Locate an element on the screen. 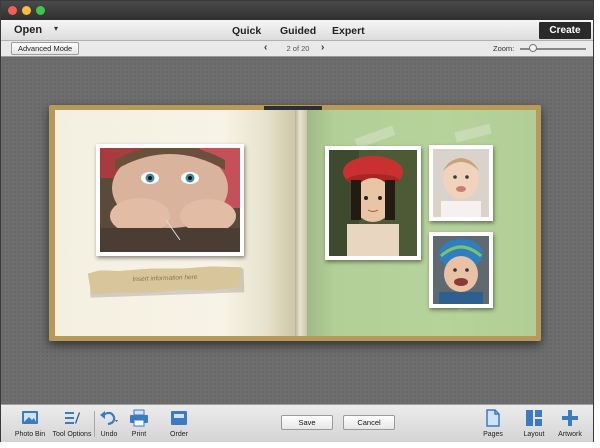 This screenshot has width=600, height=448. tape-decoration is located at coordinates (473, 133).